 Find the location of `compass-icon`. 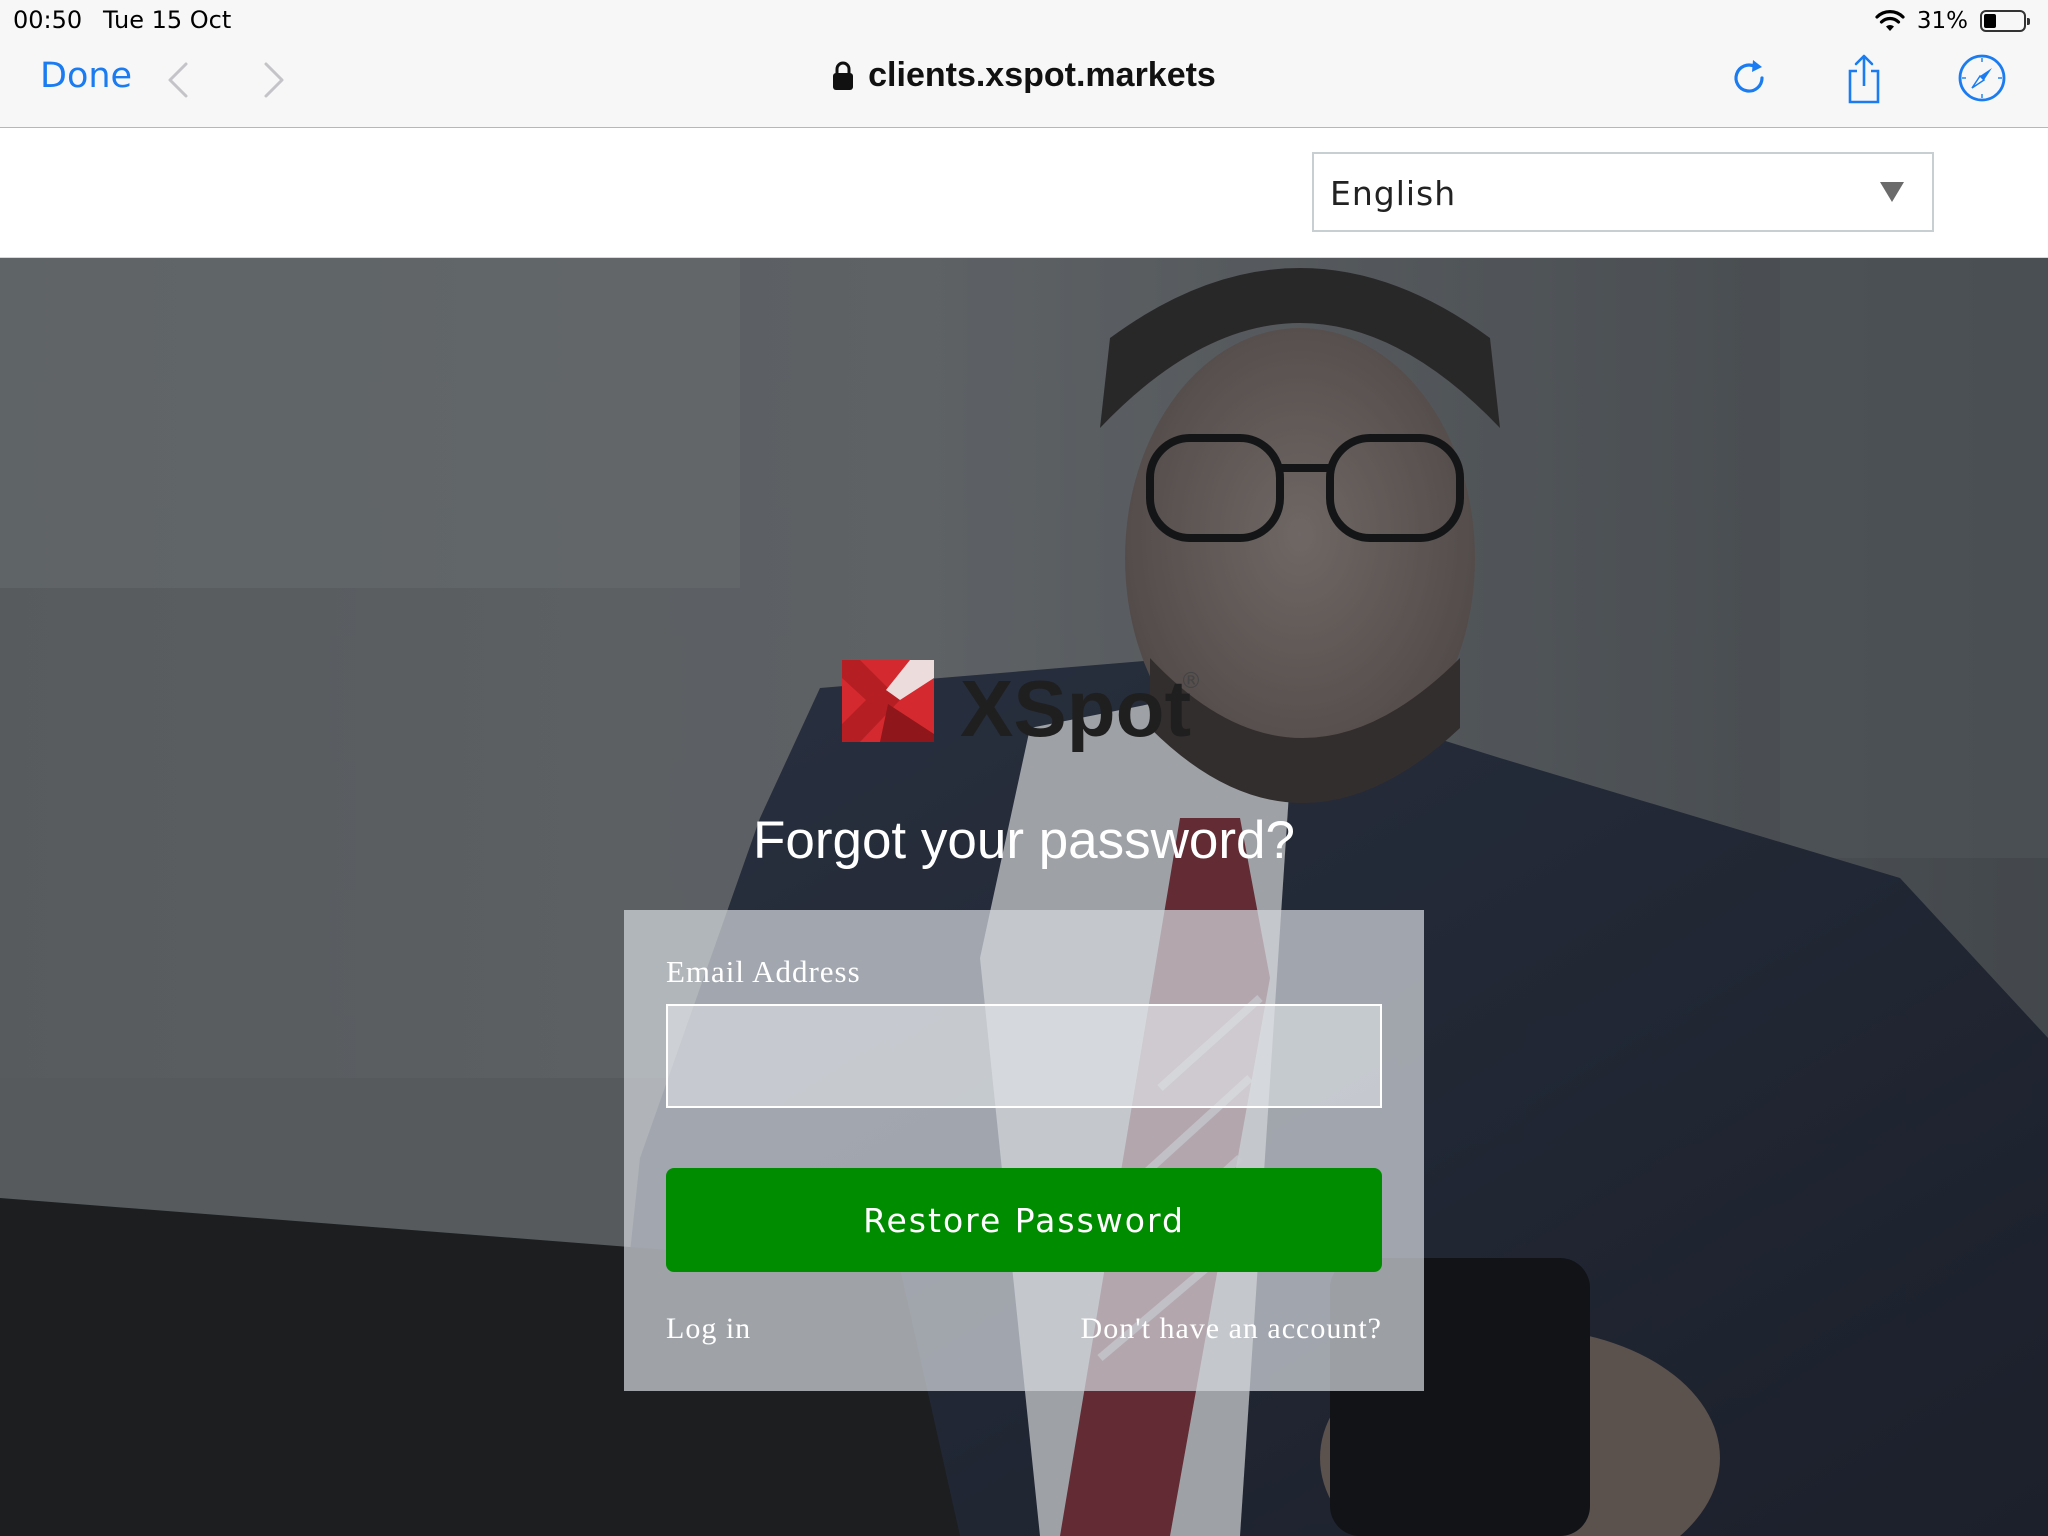

compass-icon is located at coordinates (1982, 78).